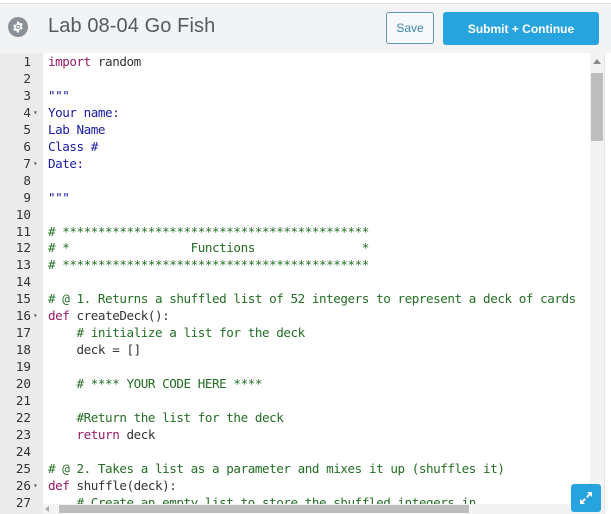 This screenshot has width=611, height=514. I want to click on expand-editor-button, so click(586, 498).